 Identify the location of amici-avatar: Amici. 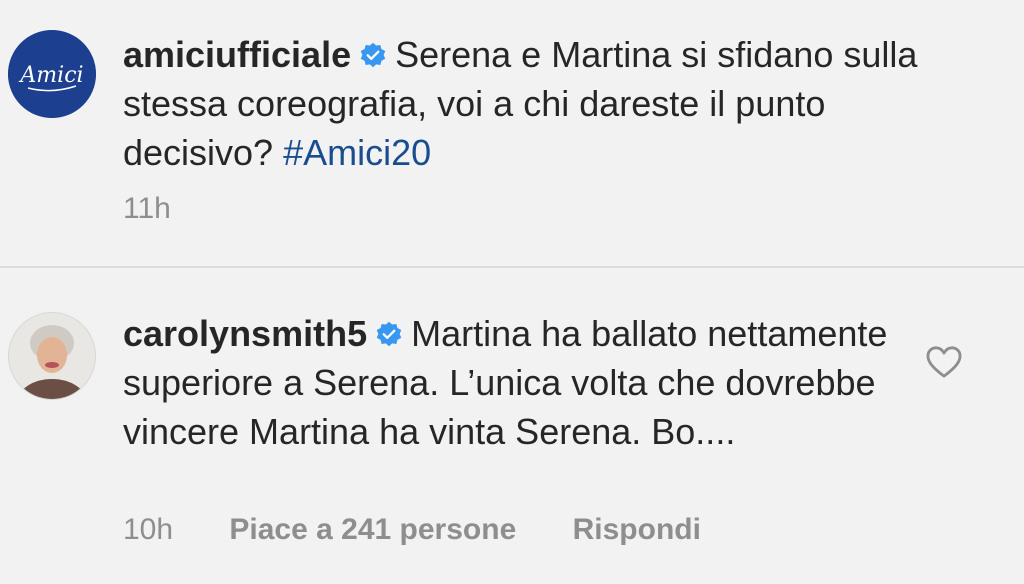
(52, 74).